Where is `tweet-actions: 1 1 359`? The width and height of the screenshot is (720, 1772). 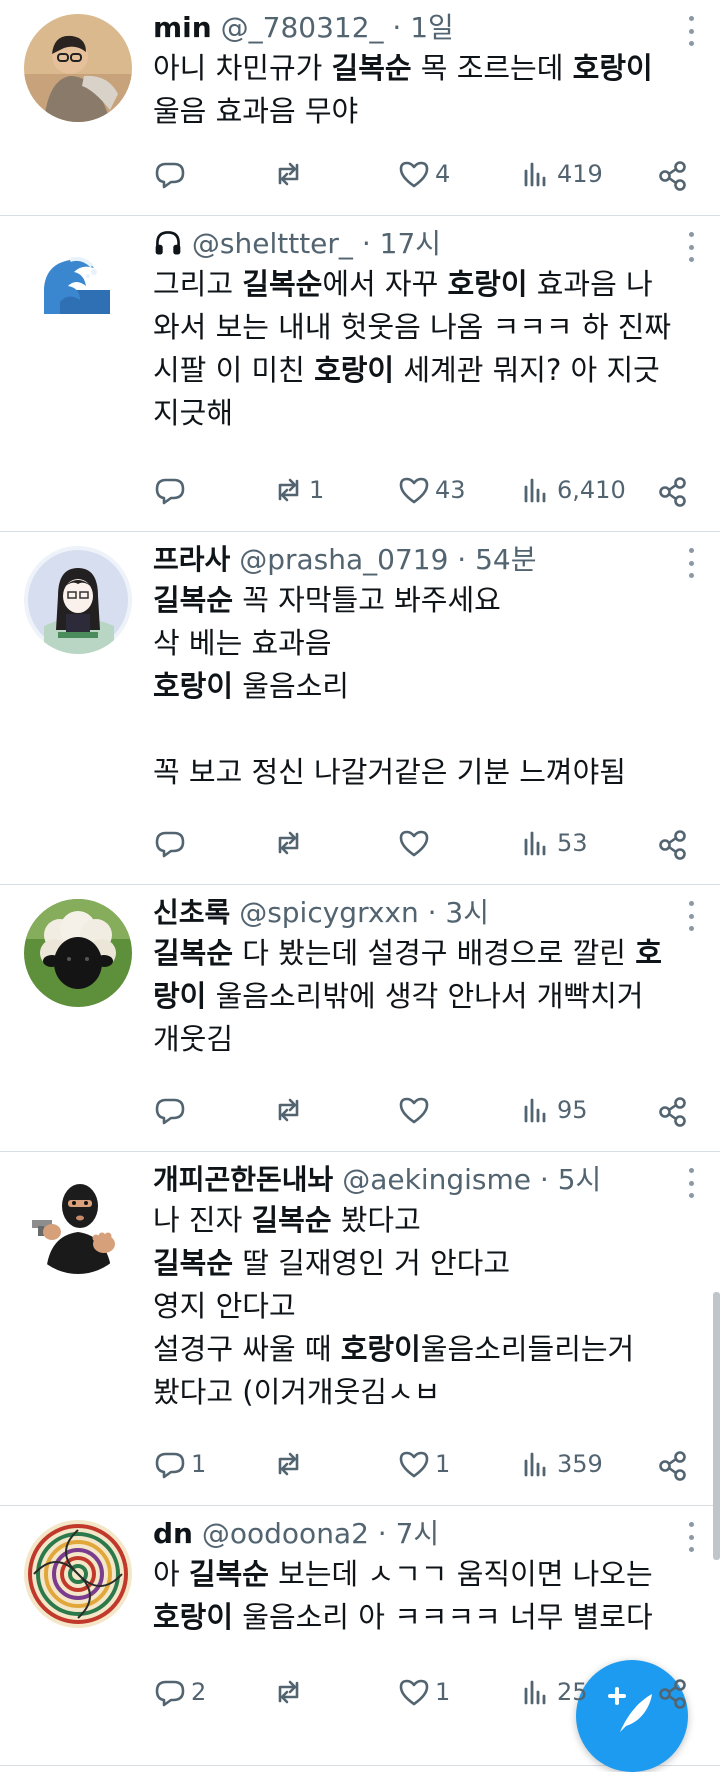
tweet-actions: 1 1 359 is located at coordinates (436, 1464).